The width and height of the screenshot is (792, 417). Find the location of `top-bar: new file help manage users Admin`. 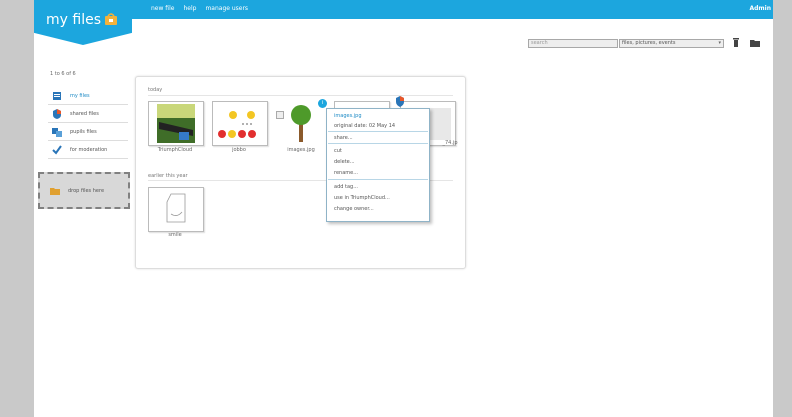

top-bar: new file help manage users Admin is located at coordinates (403, 9).